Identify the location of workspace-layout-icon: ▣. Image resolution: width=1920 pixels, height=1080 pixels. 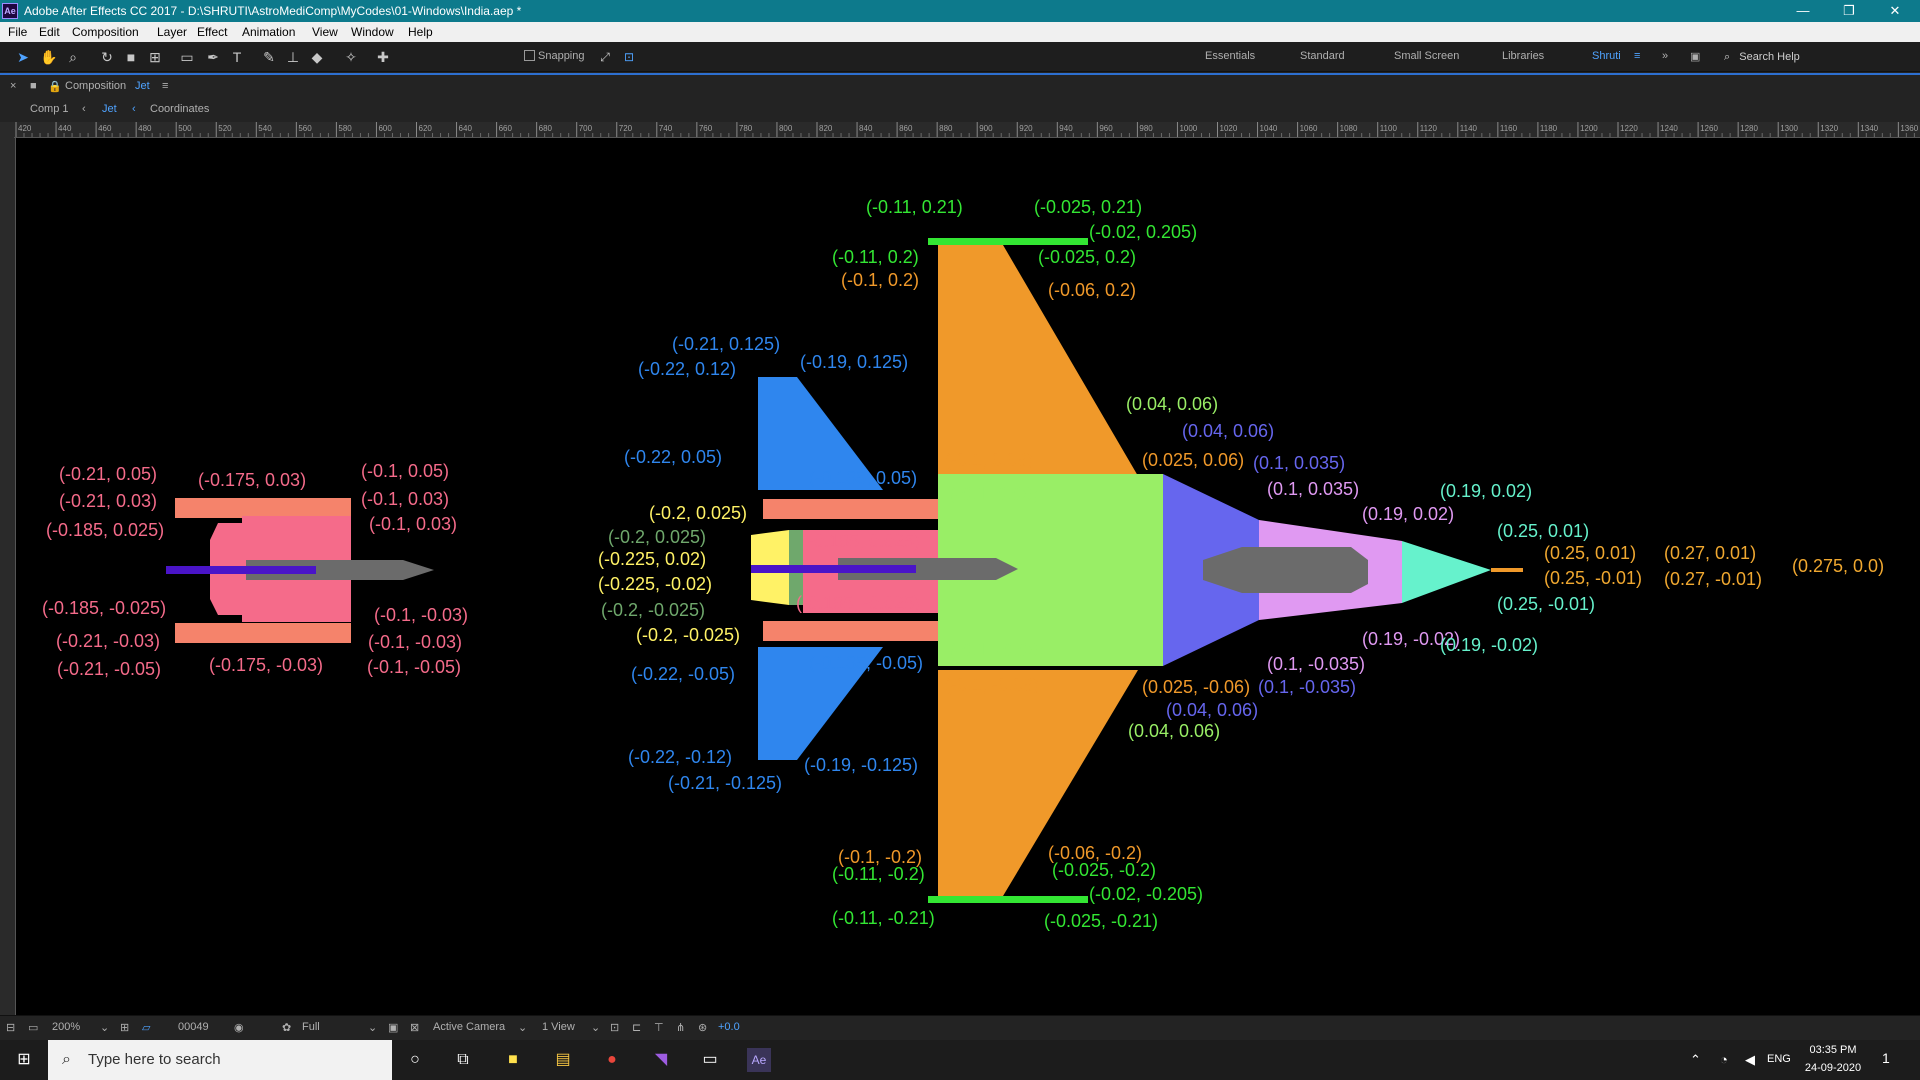
(1695, 56).